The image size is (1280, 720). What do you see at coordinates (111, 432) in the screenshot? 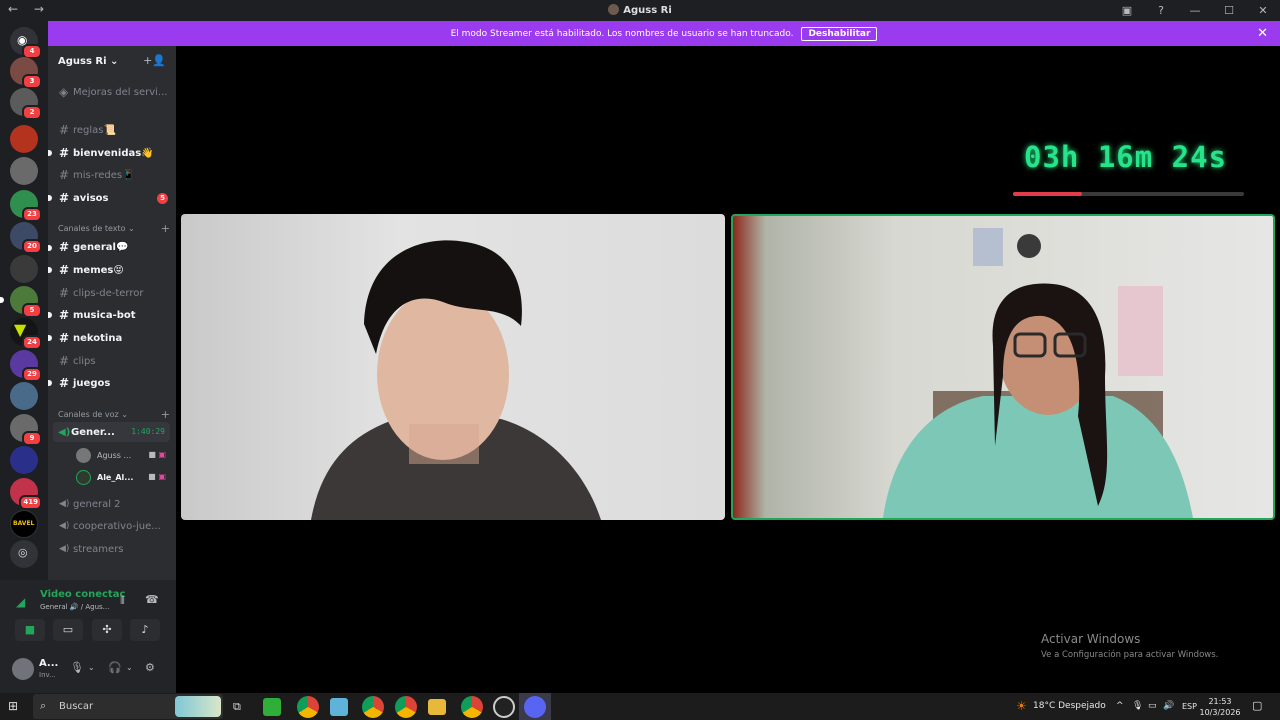
I see `voice-channel-general: ◀) Gener... 1:40:29` at bounding box center [111, 432].